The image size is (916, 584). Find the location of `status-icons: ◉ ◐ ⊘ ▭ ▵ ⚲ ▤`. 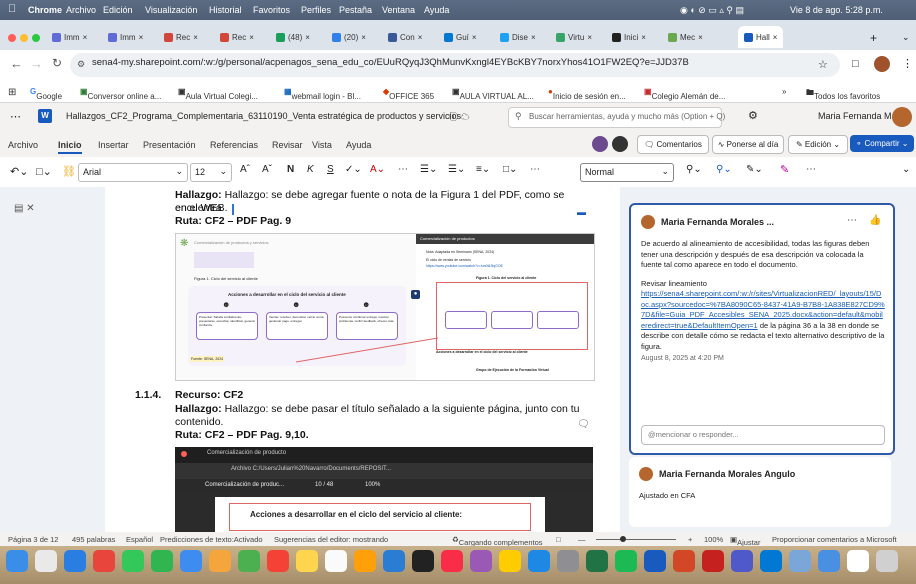

status-icons: ◉ ◐ ⊘ ▭ ▵ ⚲ ▤ is located at coordinates (712, 10).